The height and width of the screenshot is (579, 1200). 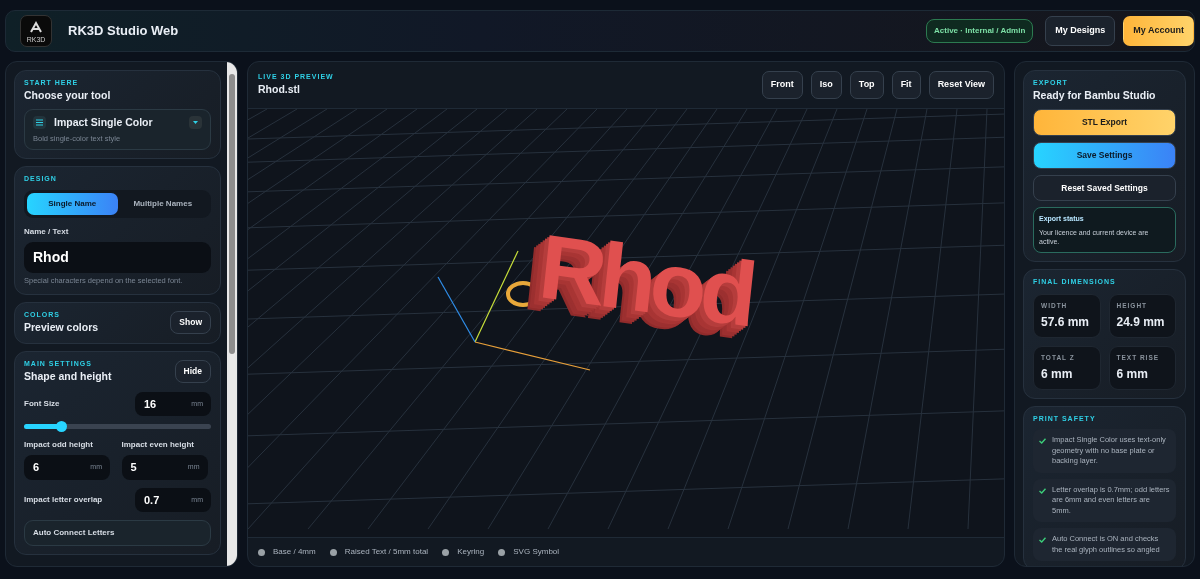 I want to click on card-title: Shape and height, so click(x=68, y=377).